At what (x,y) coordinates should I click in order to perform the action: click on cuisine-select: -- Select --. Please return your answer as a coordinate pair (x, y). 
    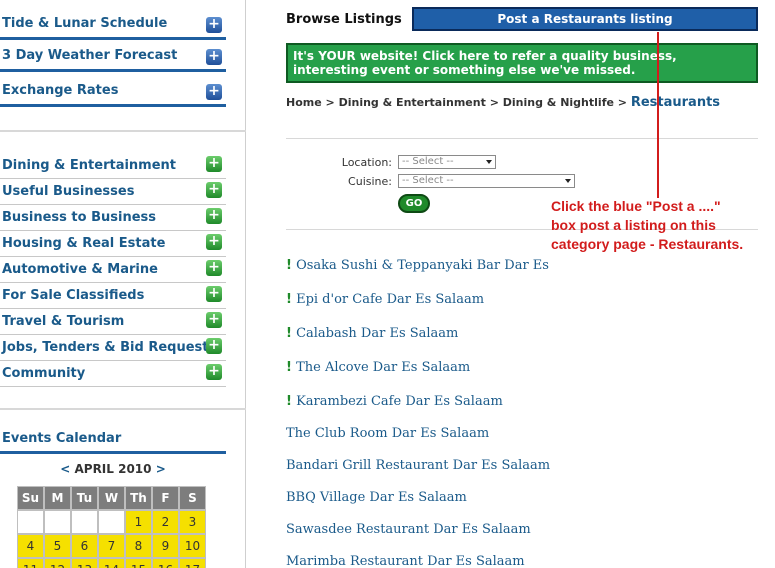
    Looking at the image, I should click on (486, 181).